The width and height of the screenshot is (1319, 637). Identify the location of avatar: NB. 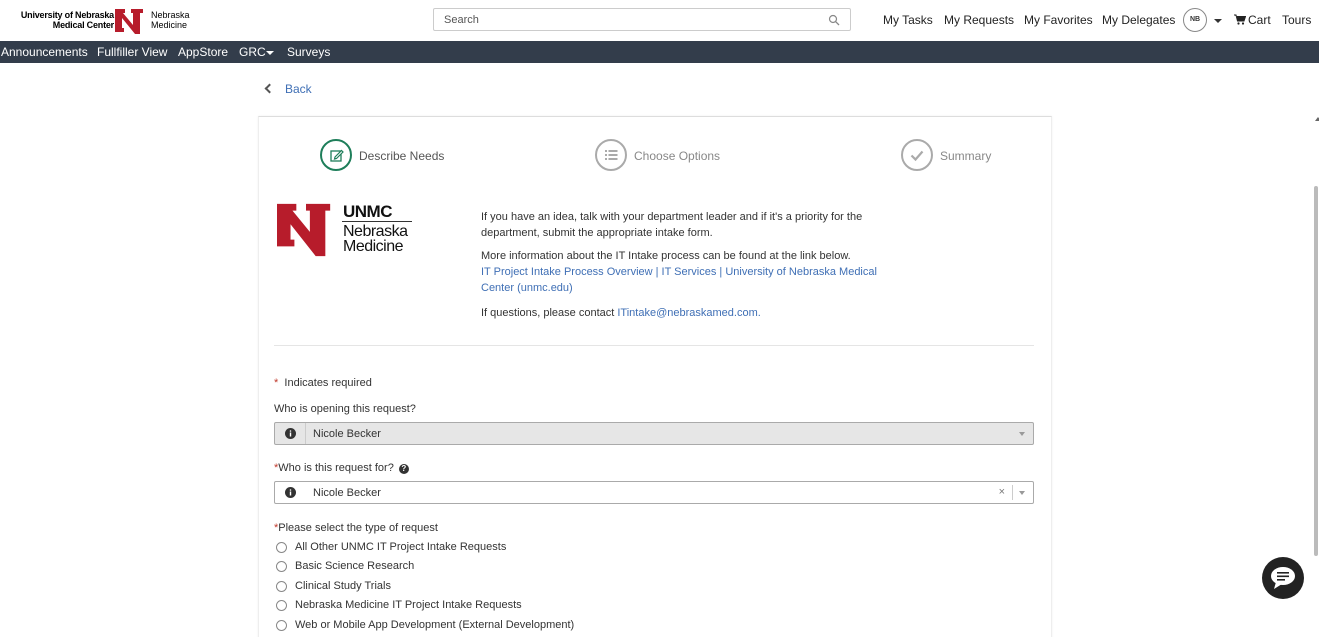
(1195, 20).